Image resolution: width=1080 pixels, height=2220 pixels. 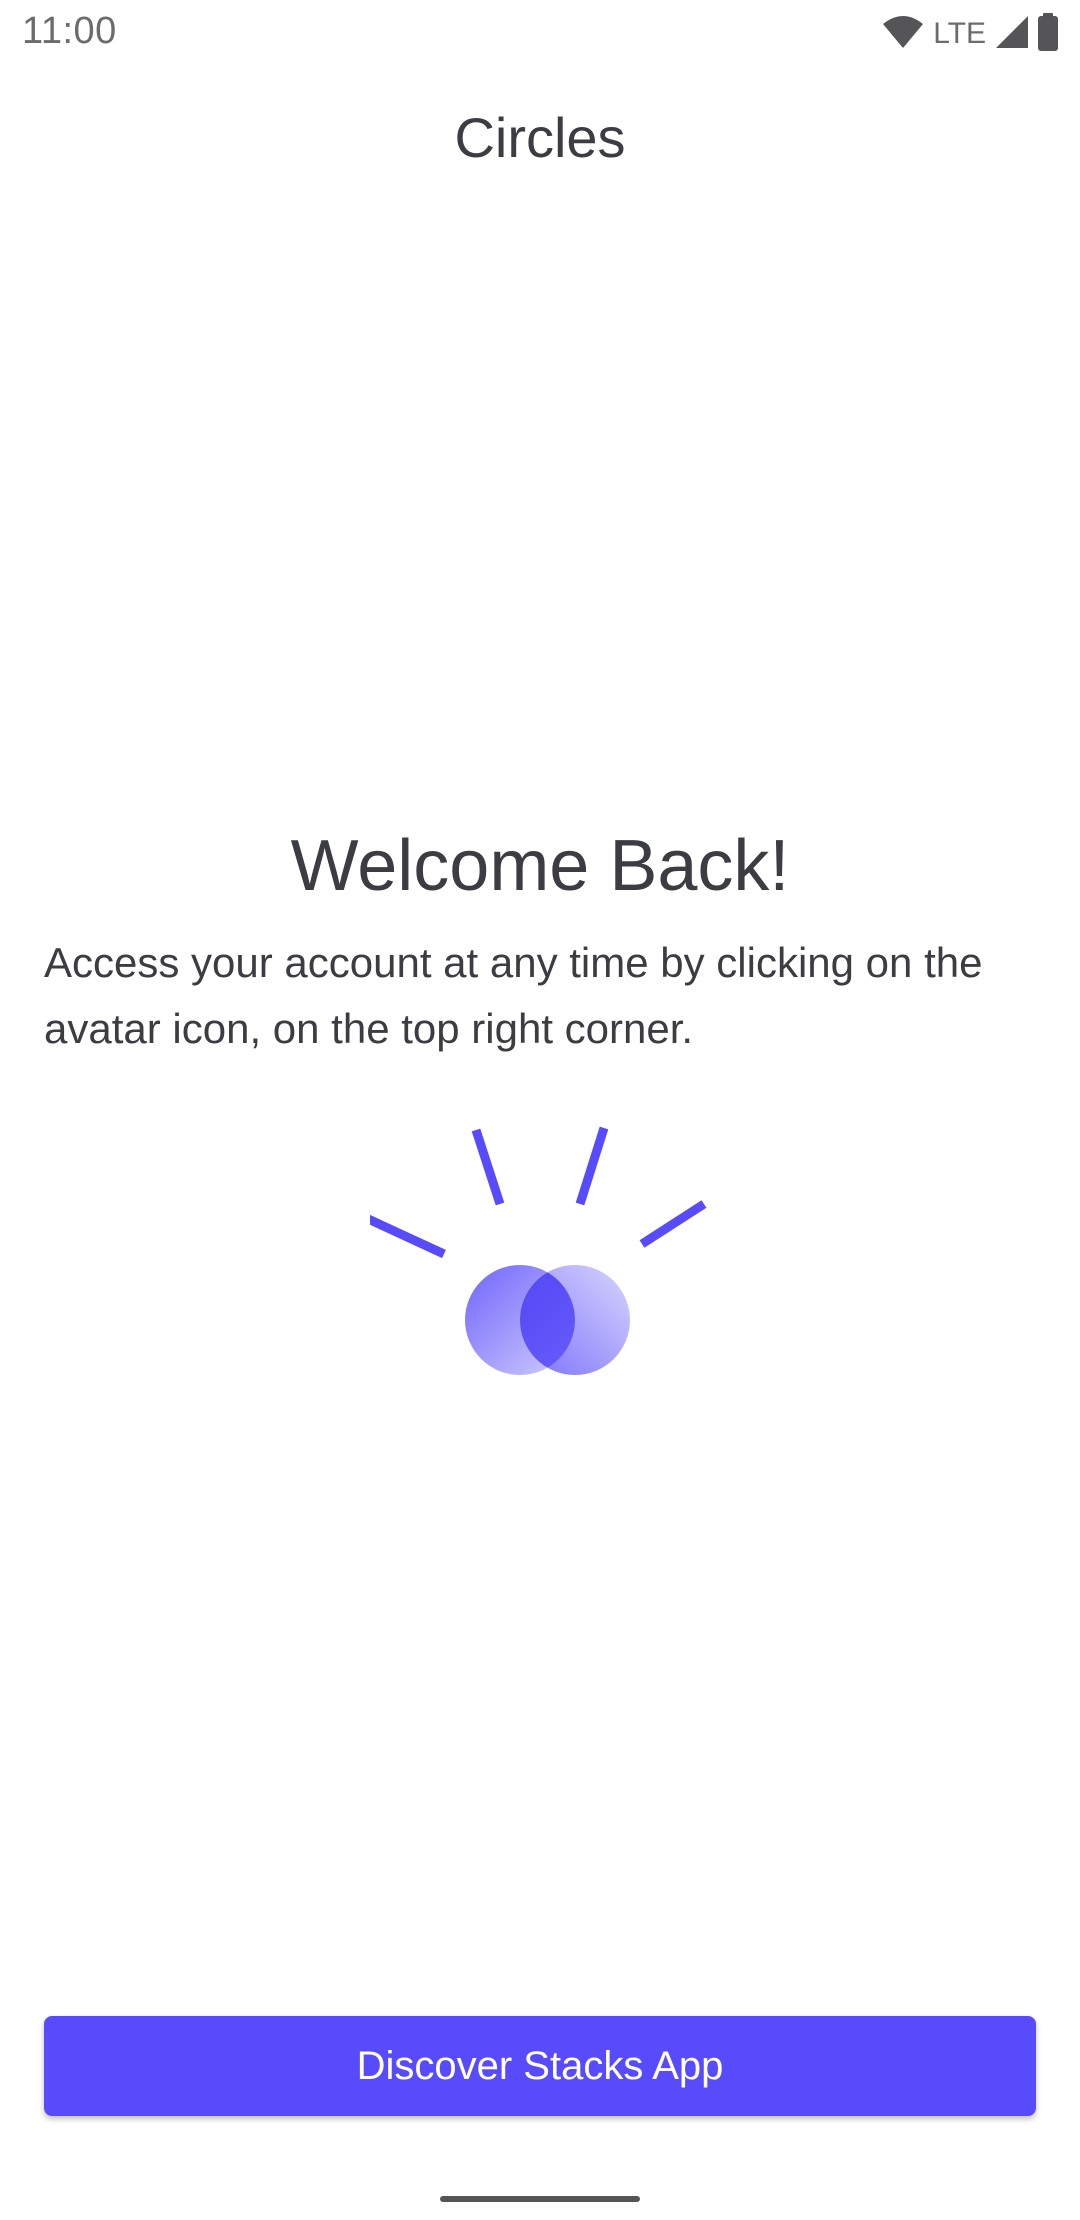 I want to click on overlapping-circles-icon, so click(x=537, y=1255).